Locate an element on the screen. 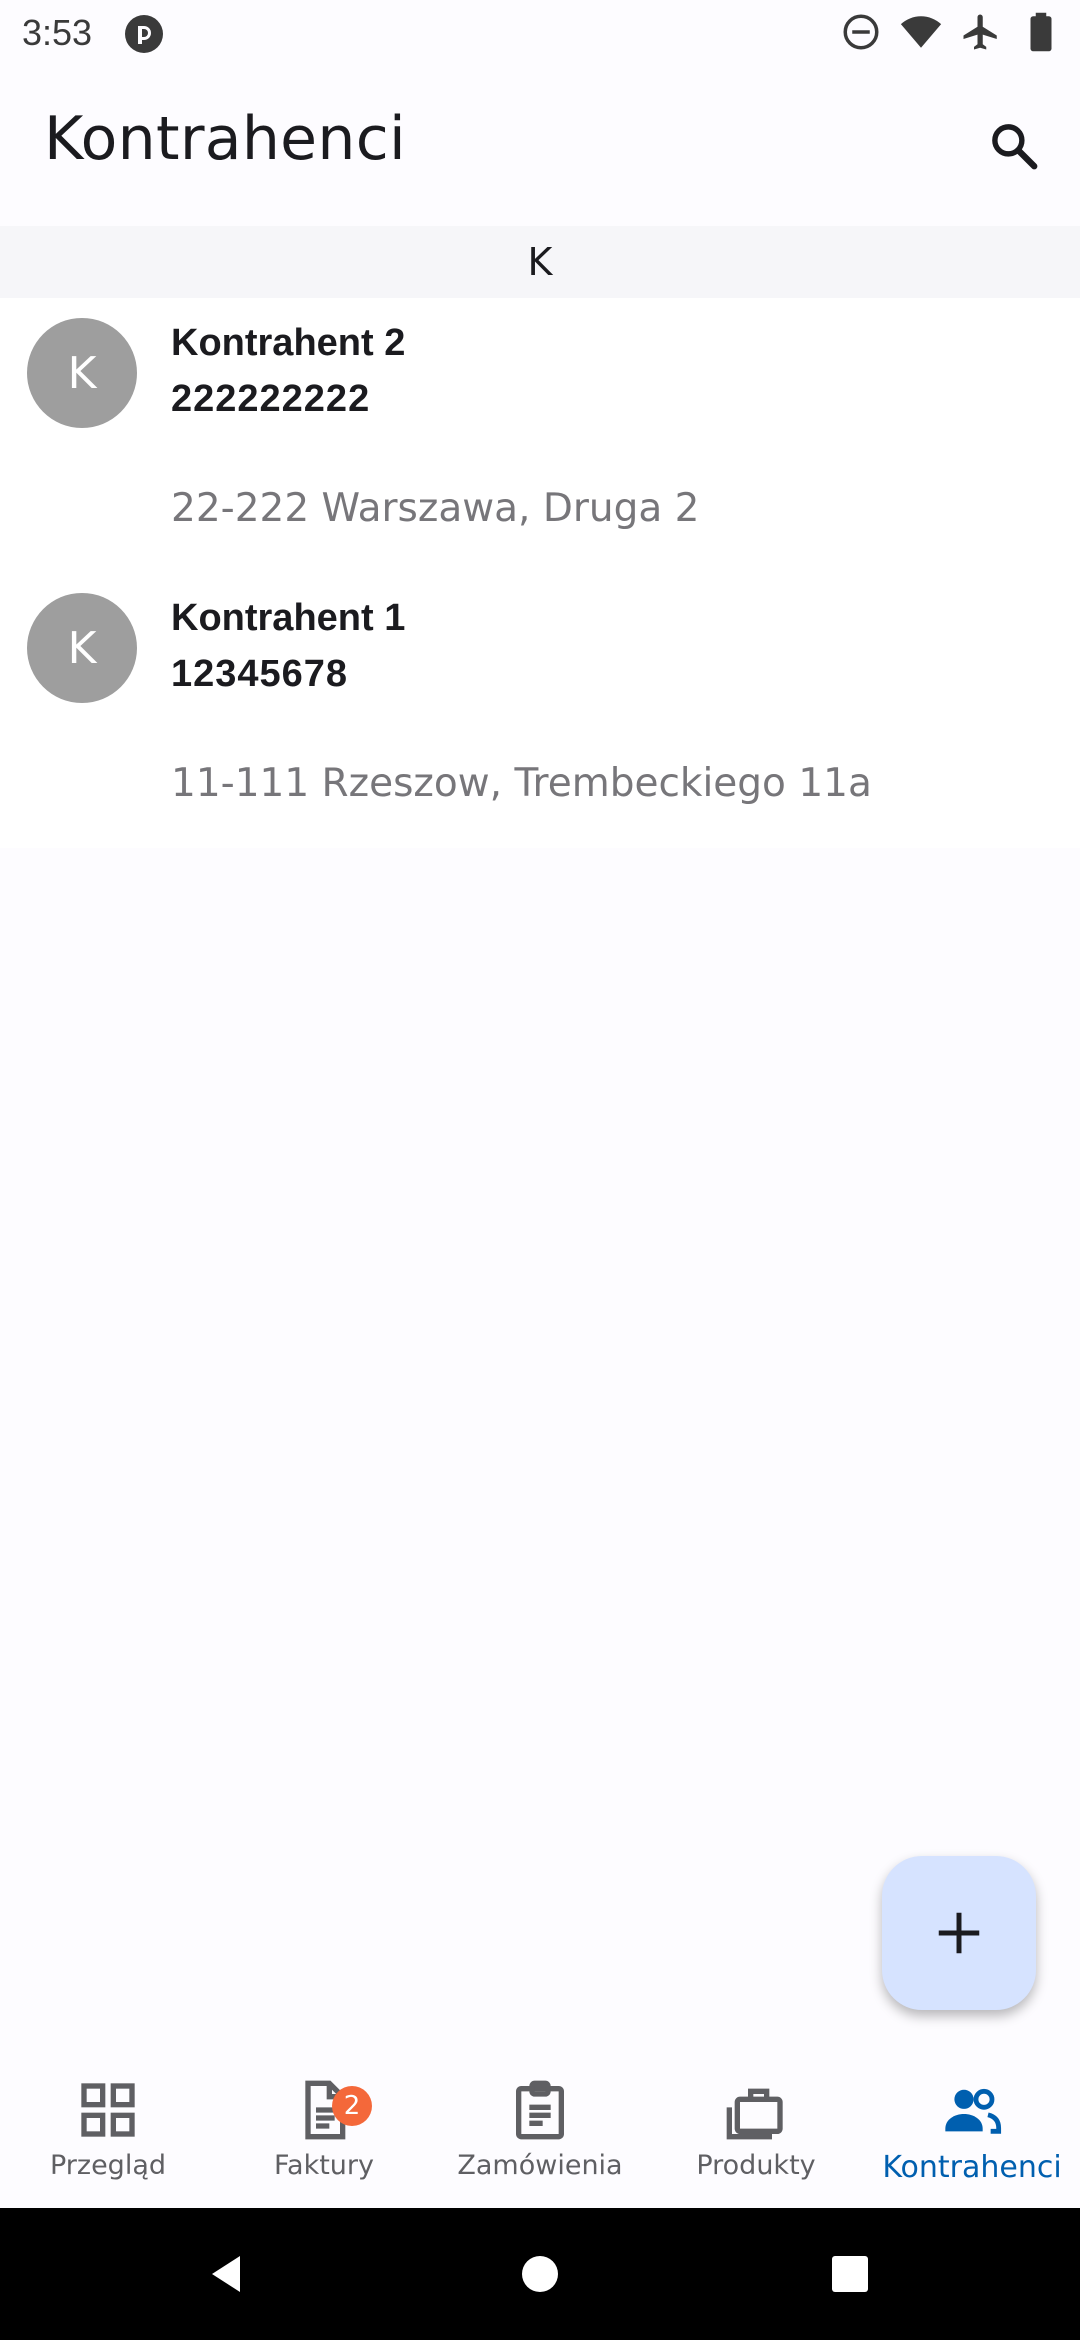 Image resolution: width=1080 pixels, height=2340 pixels. nav-label: Produkty is located at coordinates (756, 2165).